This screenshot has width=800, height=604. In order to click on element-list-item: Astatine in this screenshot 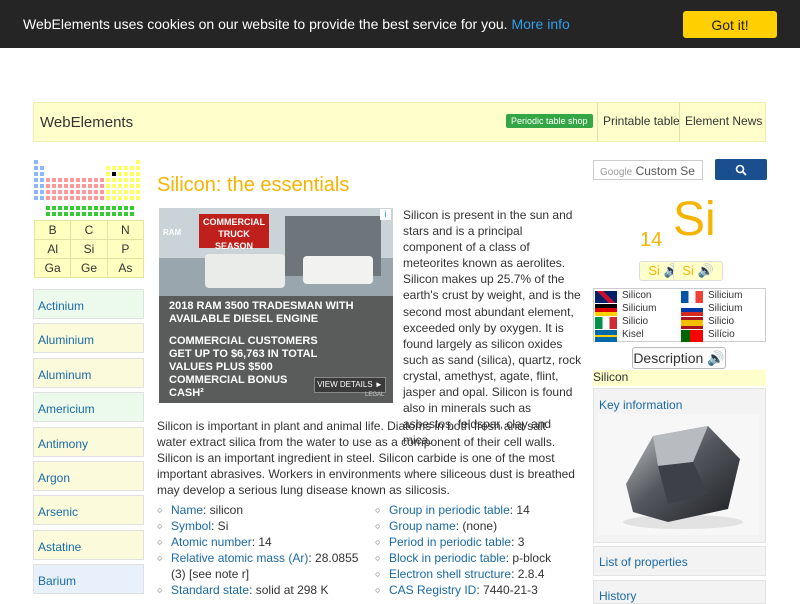, I will do `click(88, 544)`.